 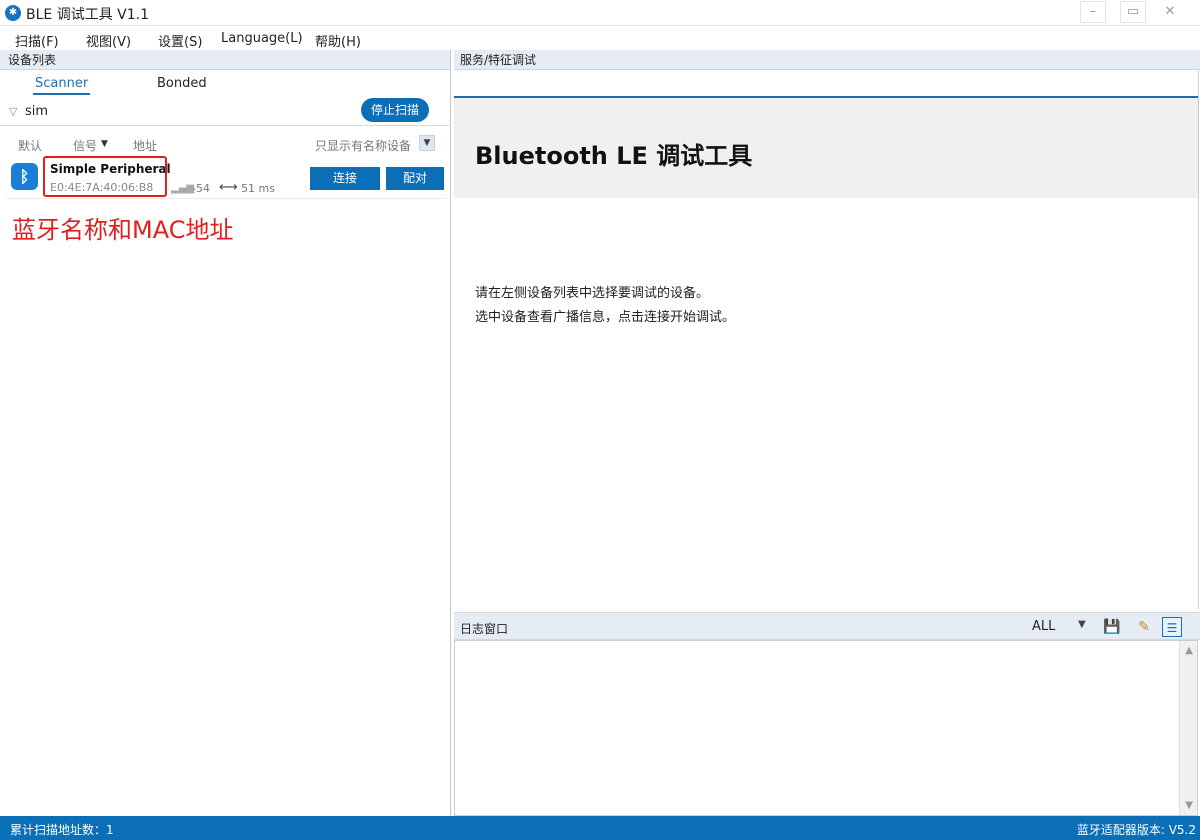 I want to click on minimize-button: –, so click(x=1093, y=12).